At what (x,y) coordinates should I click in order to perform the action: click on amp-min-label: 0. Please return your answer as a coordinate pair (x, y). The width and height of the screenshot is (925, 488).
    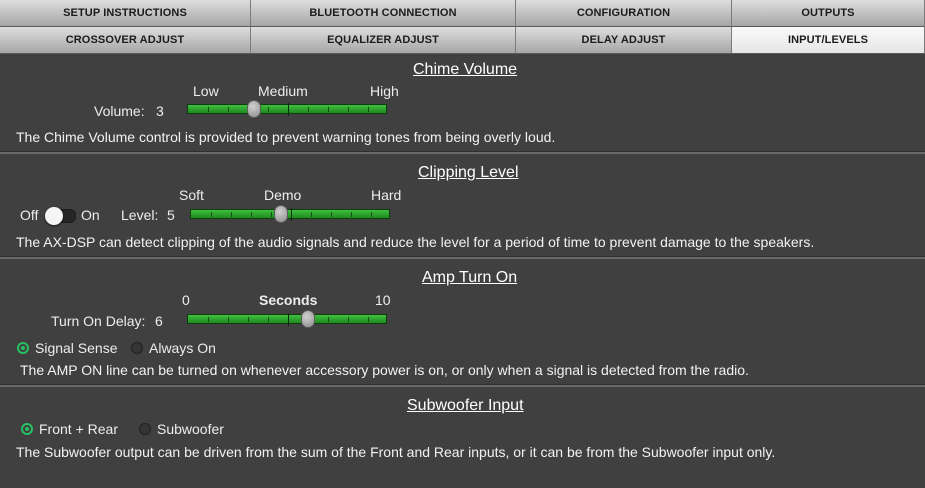
    Looking at the image, I should click on (186, 300).